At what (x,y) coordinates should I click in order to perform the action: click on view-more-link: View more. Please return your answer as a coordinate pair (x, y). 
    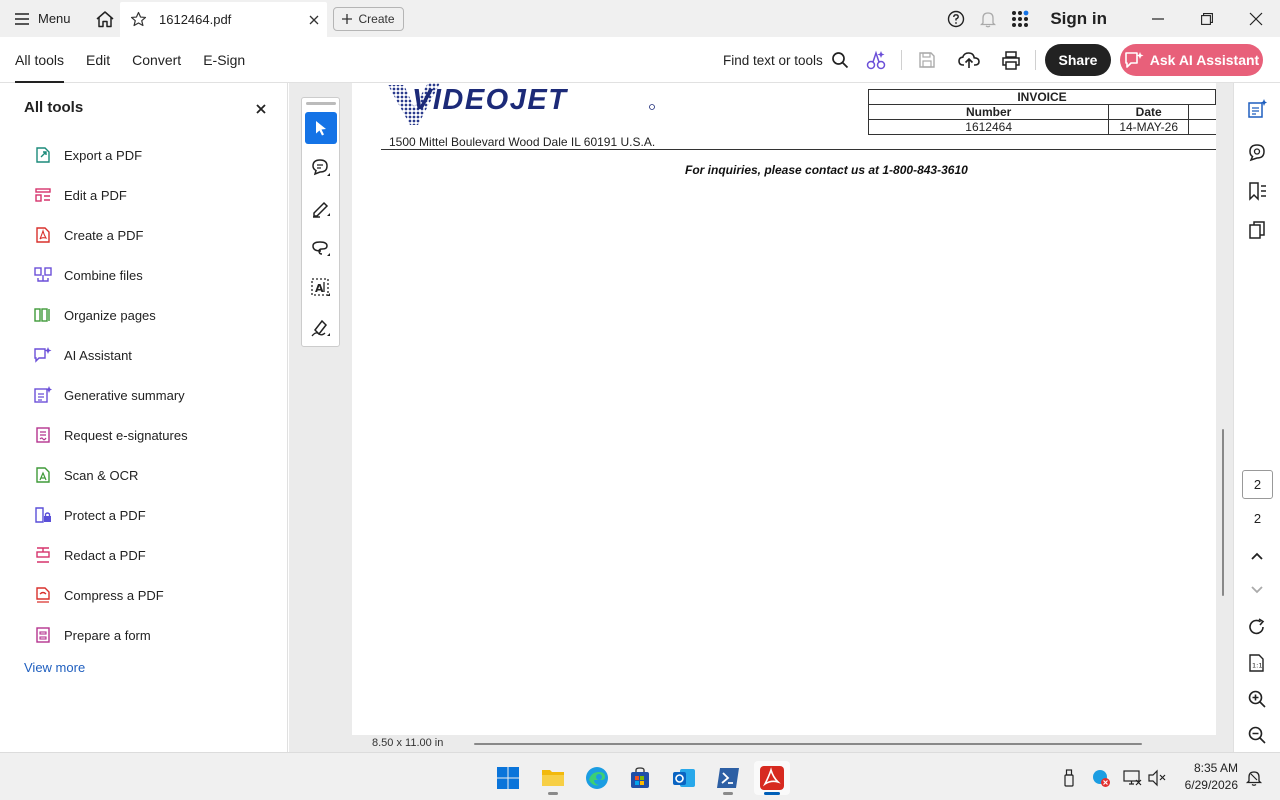
    Looking at the image, I should click on (54, 667).